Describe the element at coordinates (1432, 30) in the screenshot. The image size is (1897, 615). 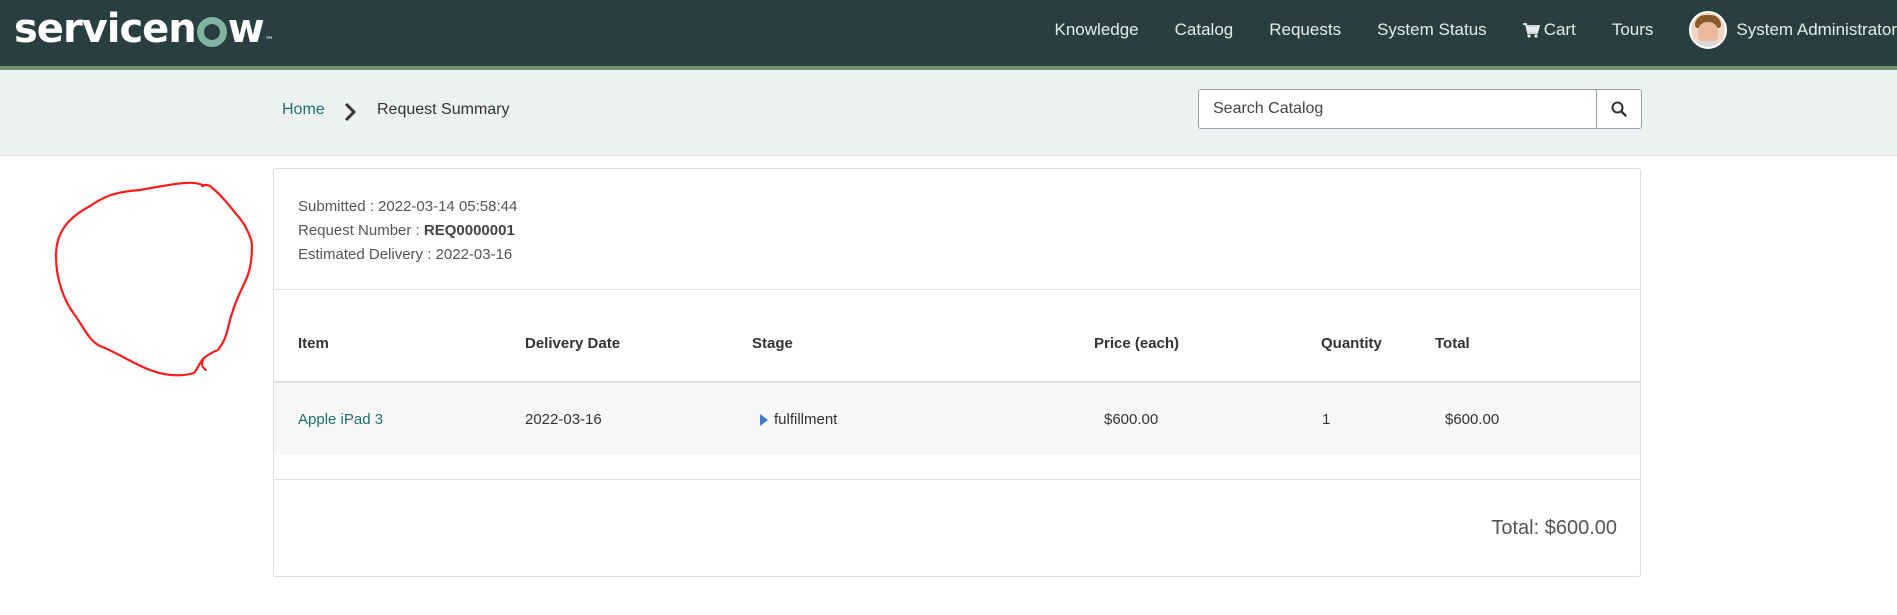
I see `nav-system-status: System Status` at that location.